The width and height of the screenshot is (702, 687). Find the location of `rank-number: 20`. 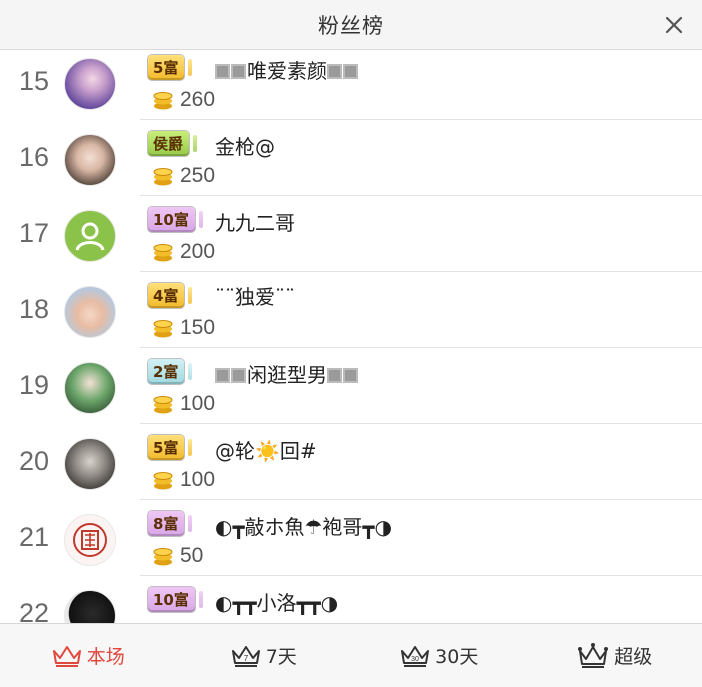

rank-number: 20 is located at coordinates (34, 461).